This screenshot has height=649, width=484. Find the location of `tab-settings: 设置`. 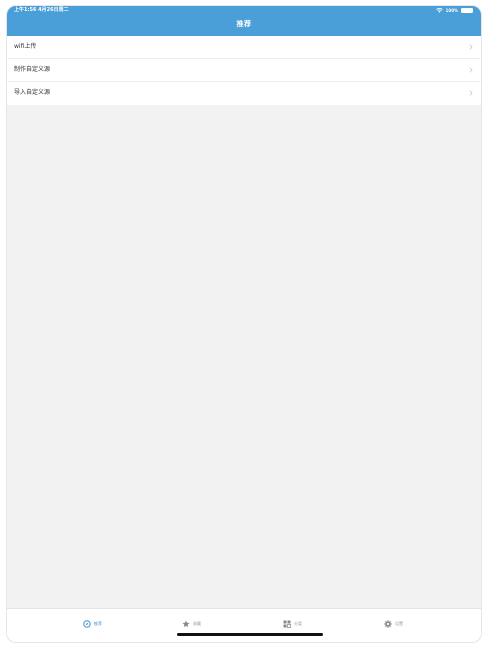

tab-settings: 设置 is located at coordinates (393, 624).